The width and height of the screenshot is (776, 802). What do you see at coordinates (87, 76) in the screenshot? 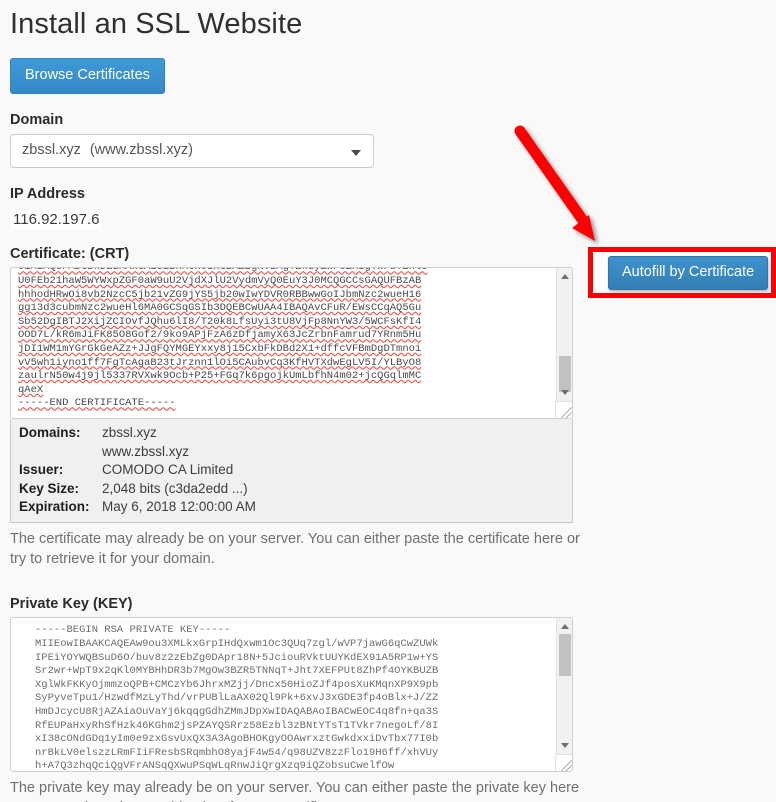
I see `browse-certificates-button: Browse Certificates` at bounding box center [87, 76].